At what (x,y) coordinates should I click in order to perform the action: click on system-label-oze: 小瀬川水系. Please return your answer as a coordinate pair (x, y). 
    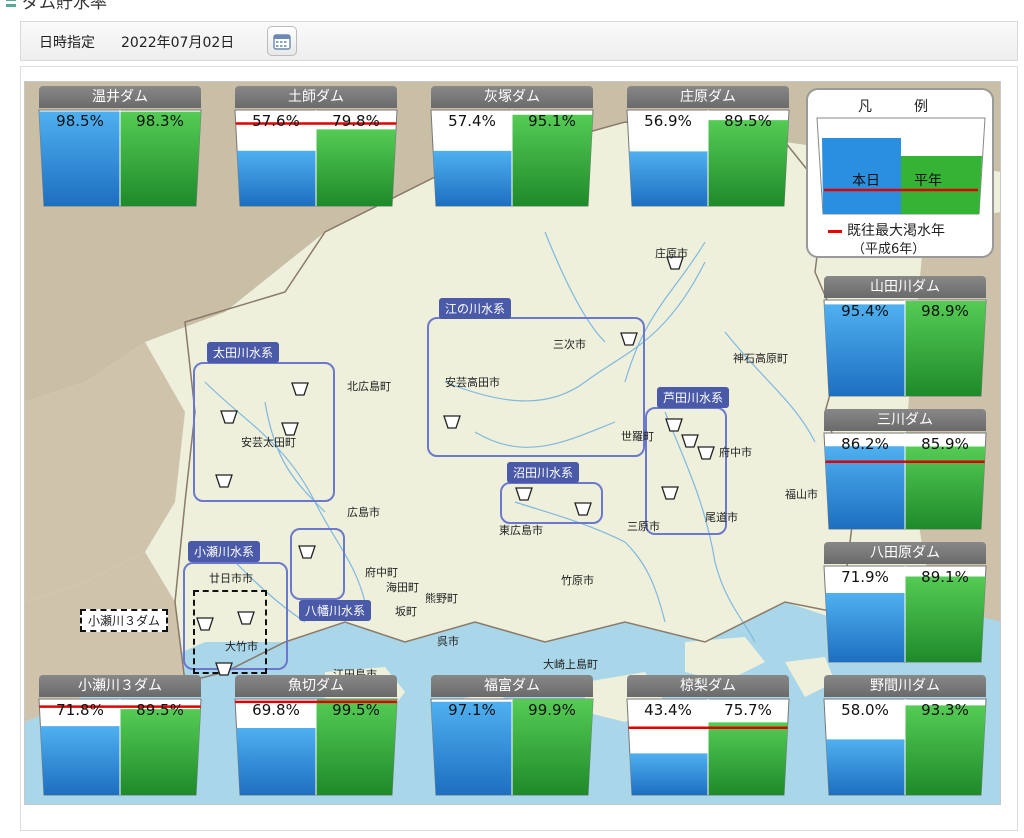
    Looking at the image, I should click on (224, 551).